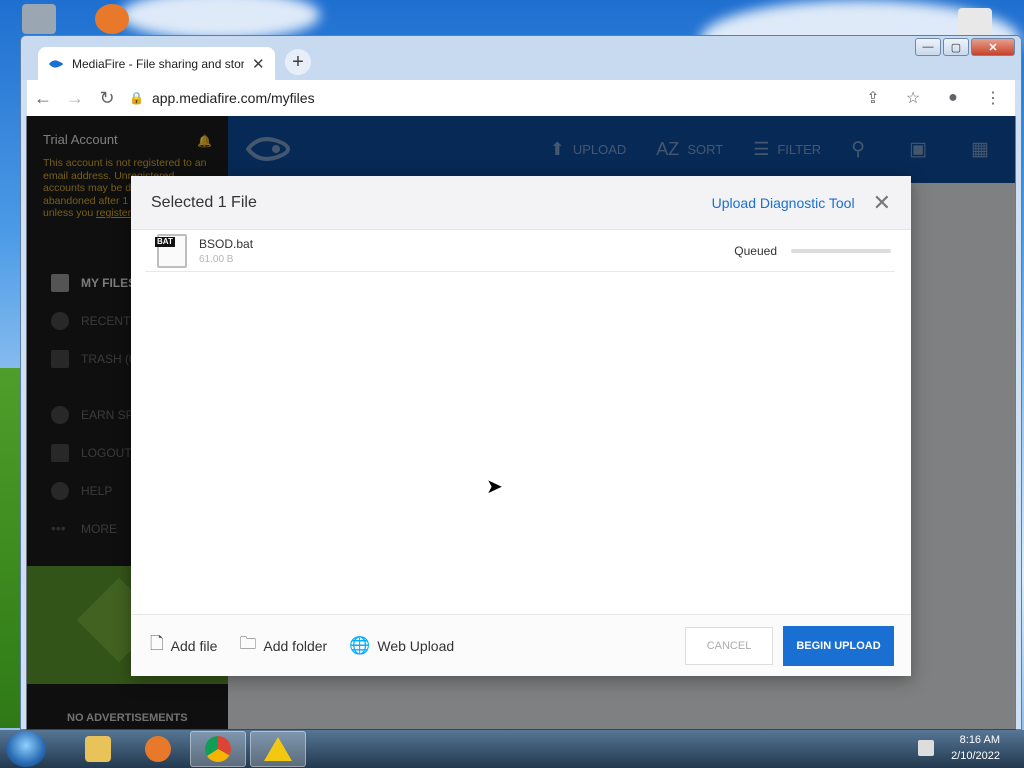  I want to click on reload-button: ↻, so click(107, 98).